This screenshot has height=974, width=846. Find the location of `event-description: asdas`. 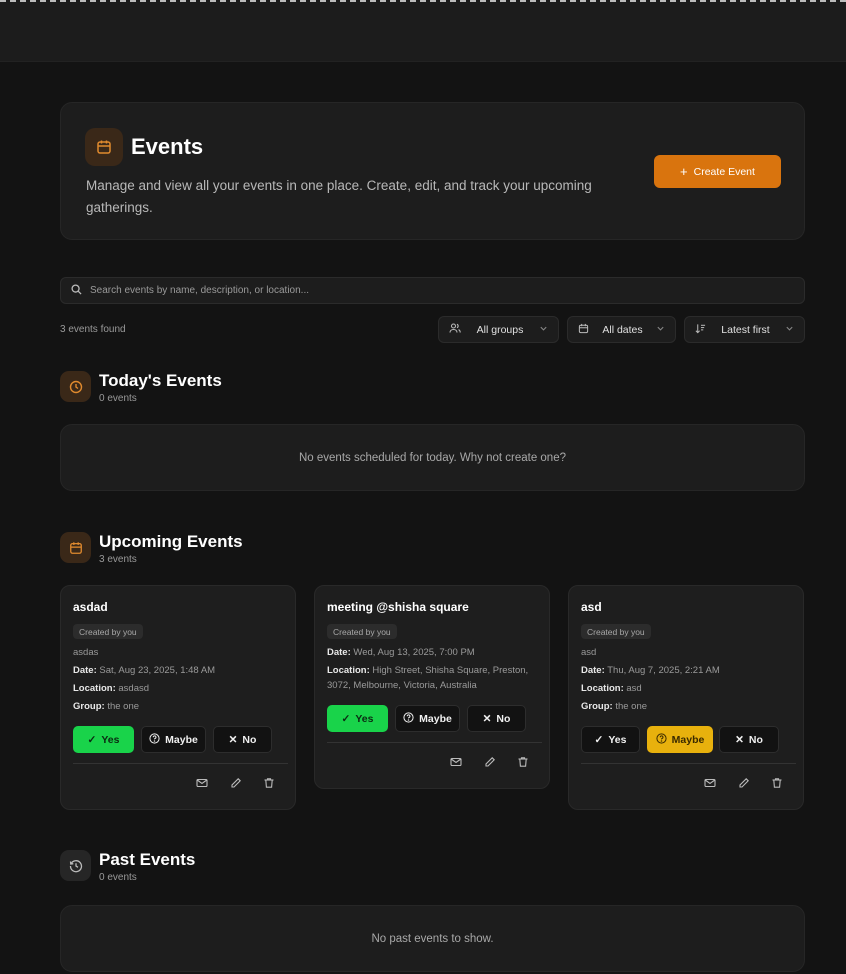

event-description: asdas is located at coordinates (86, 652).